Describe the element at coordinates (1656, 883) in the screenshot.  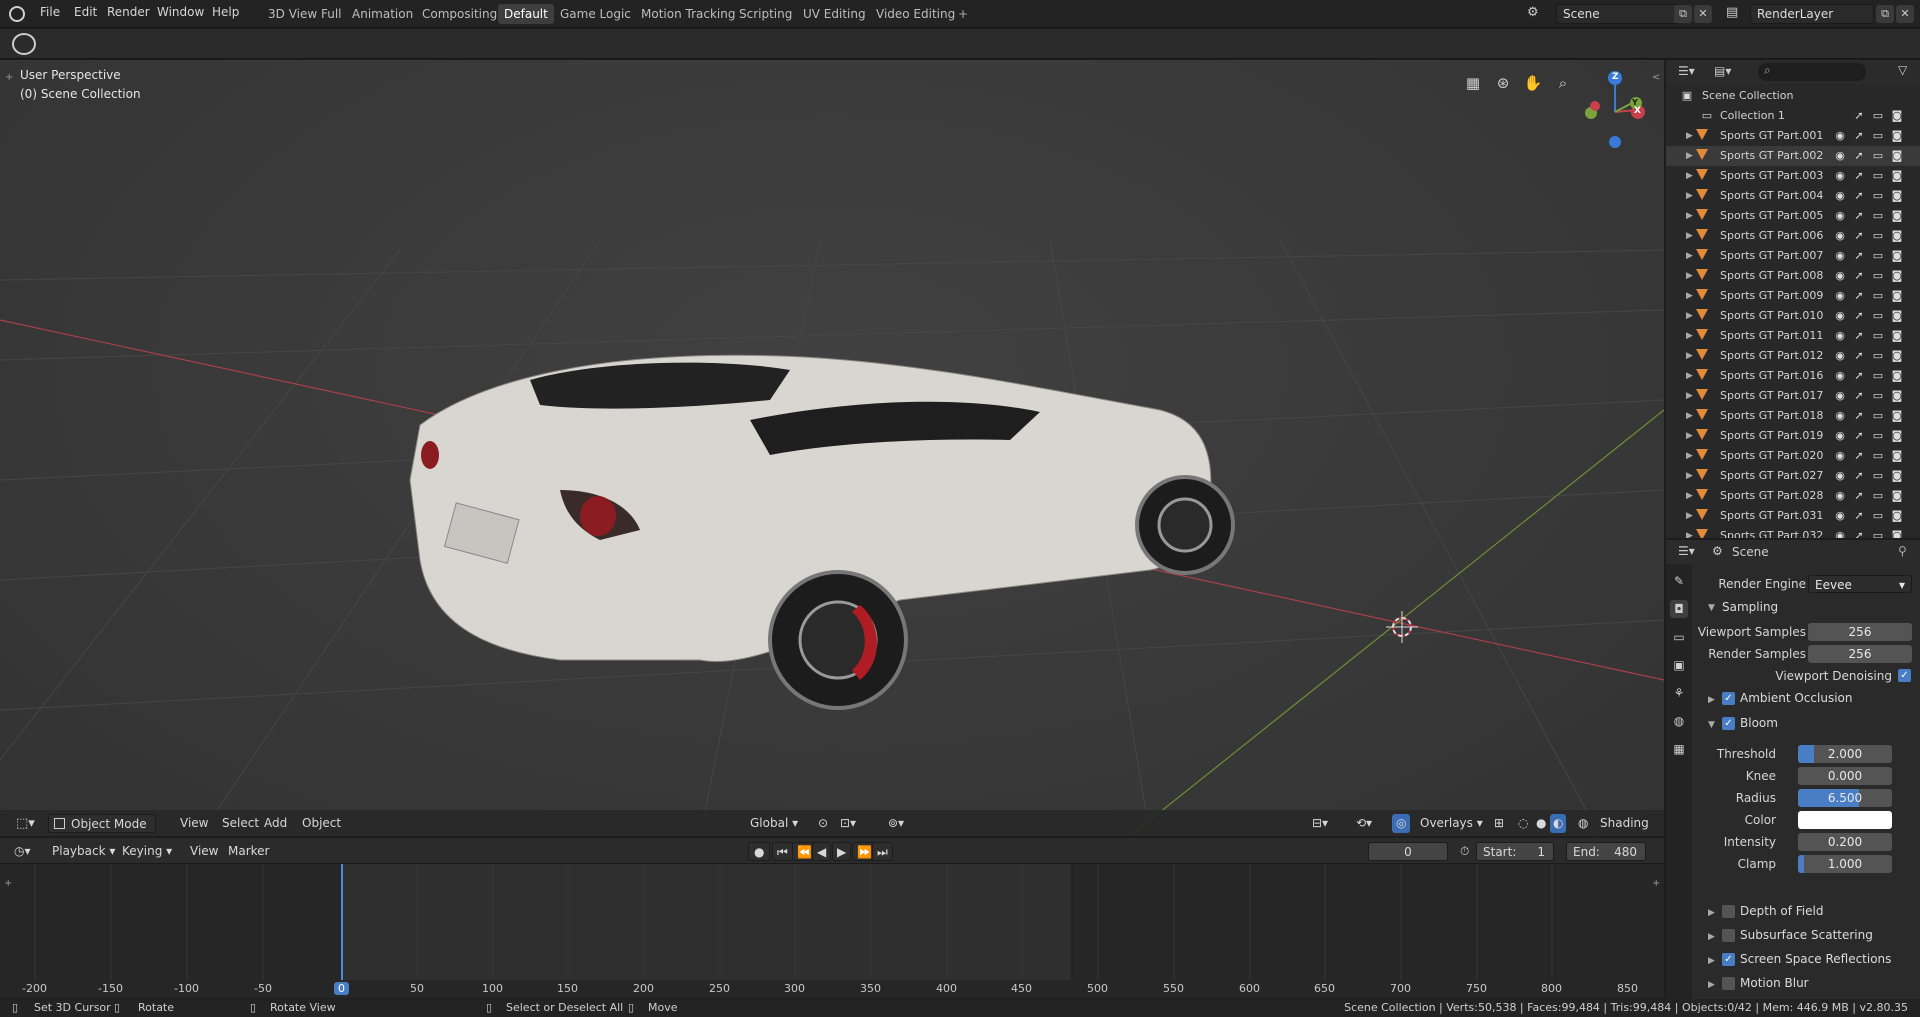
I see `timeline-sidebar-toggle-icon: +` at that location.